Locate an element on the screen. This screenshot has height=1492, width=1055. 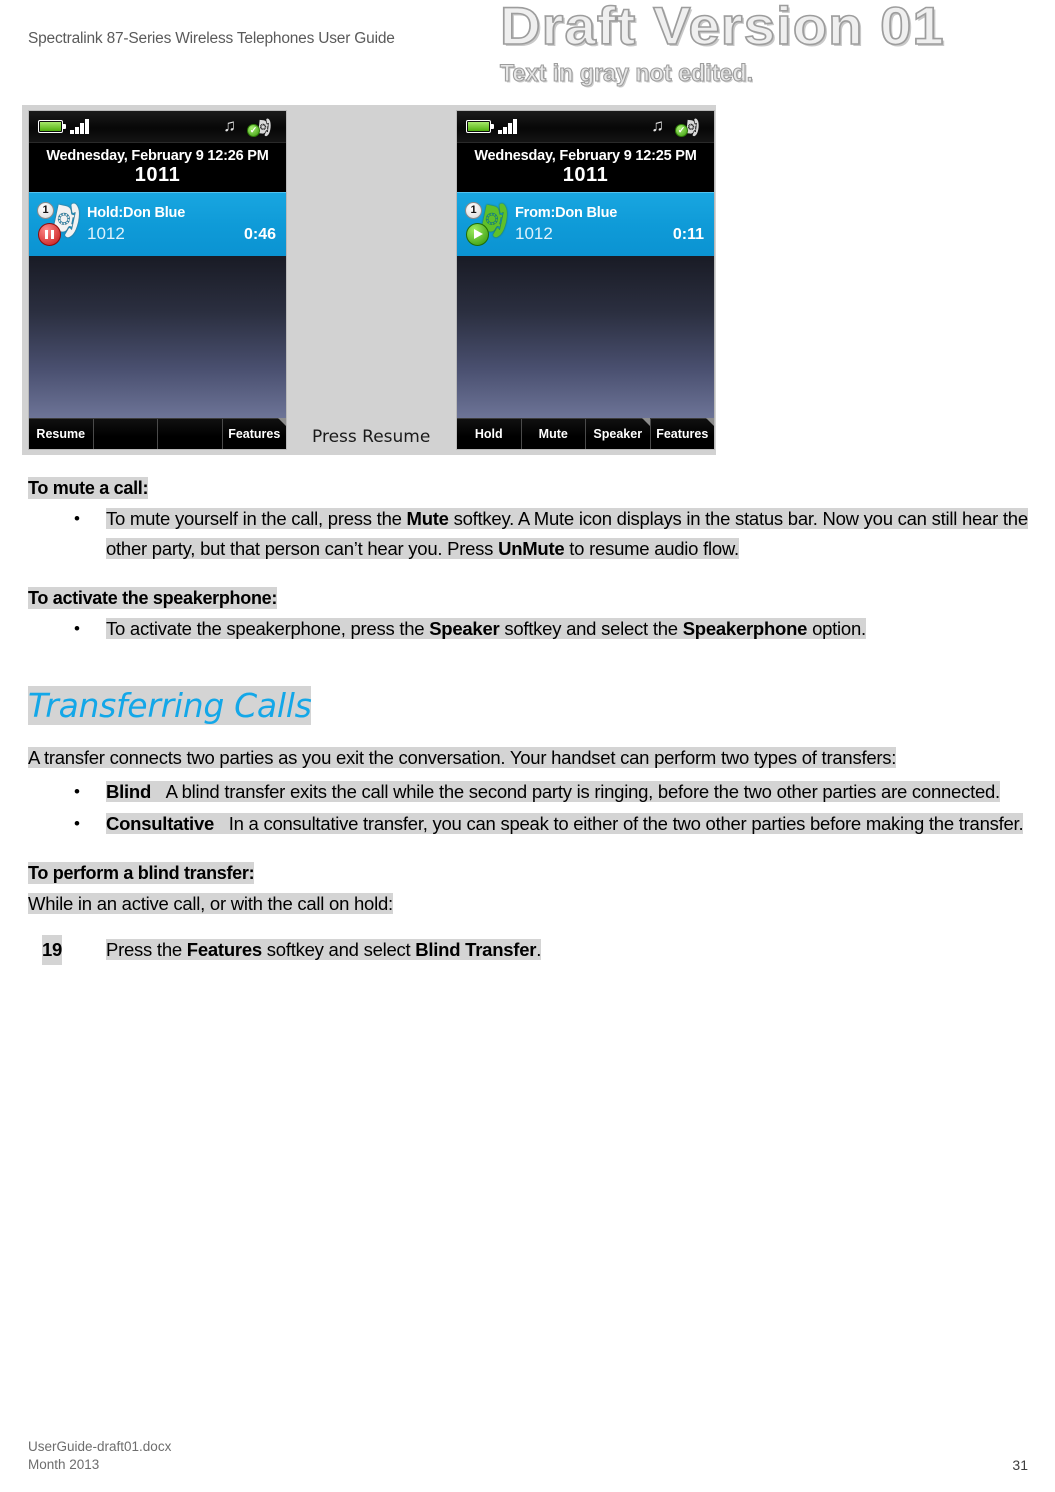
extension-left: 1011 is located at coordinates (157, 178).